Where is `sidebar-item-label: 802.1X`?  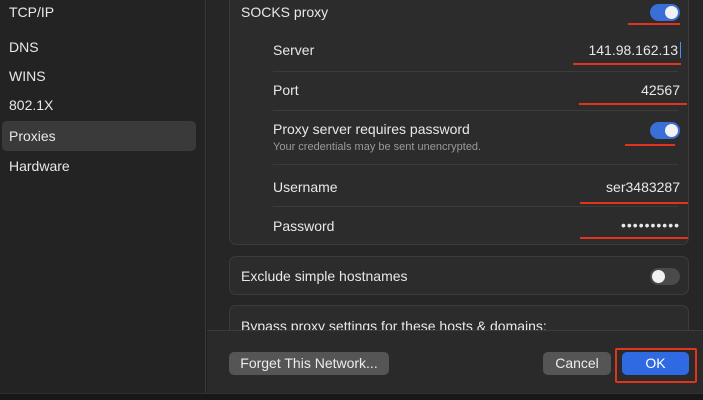 sidebar-item-label: 802.1X is located at coordinates (31, 105).